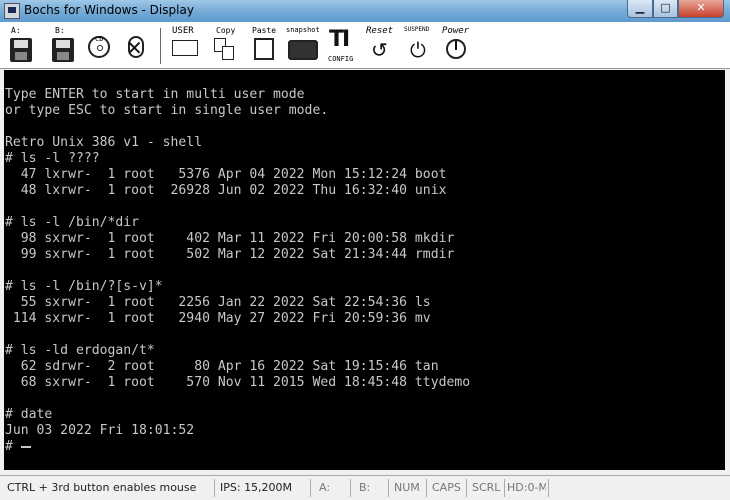 This screenshot has width=730, height=500. What do you see at coordinates (303, 30) in the screenshot?
I see `snapshot-label: snapshot` at bounding box center [303, 30].